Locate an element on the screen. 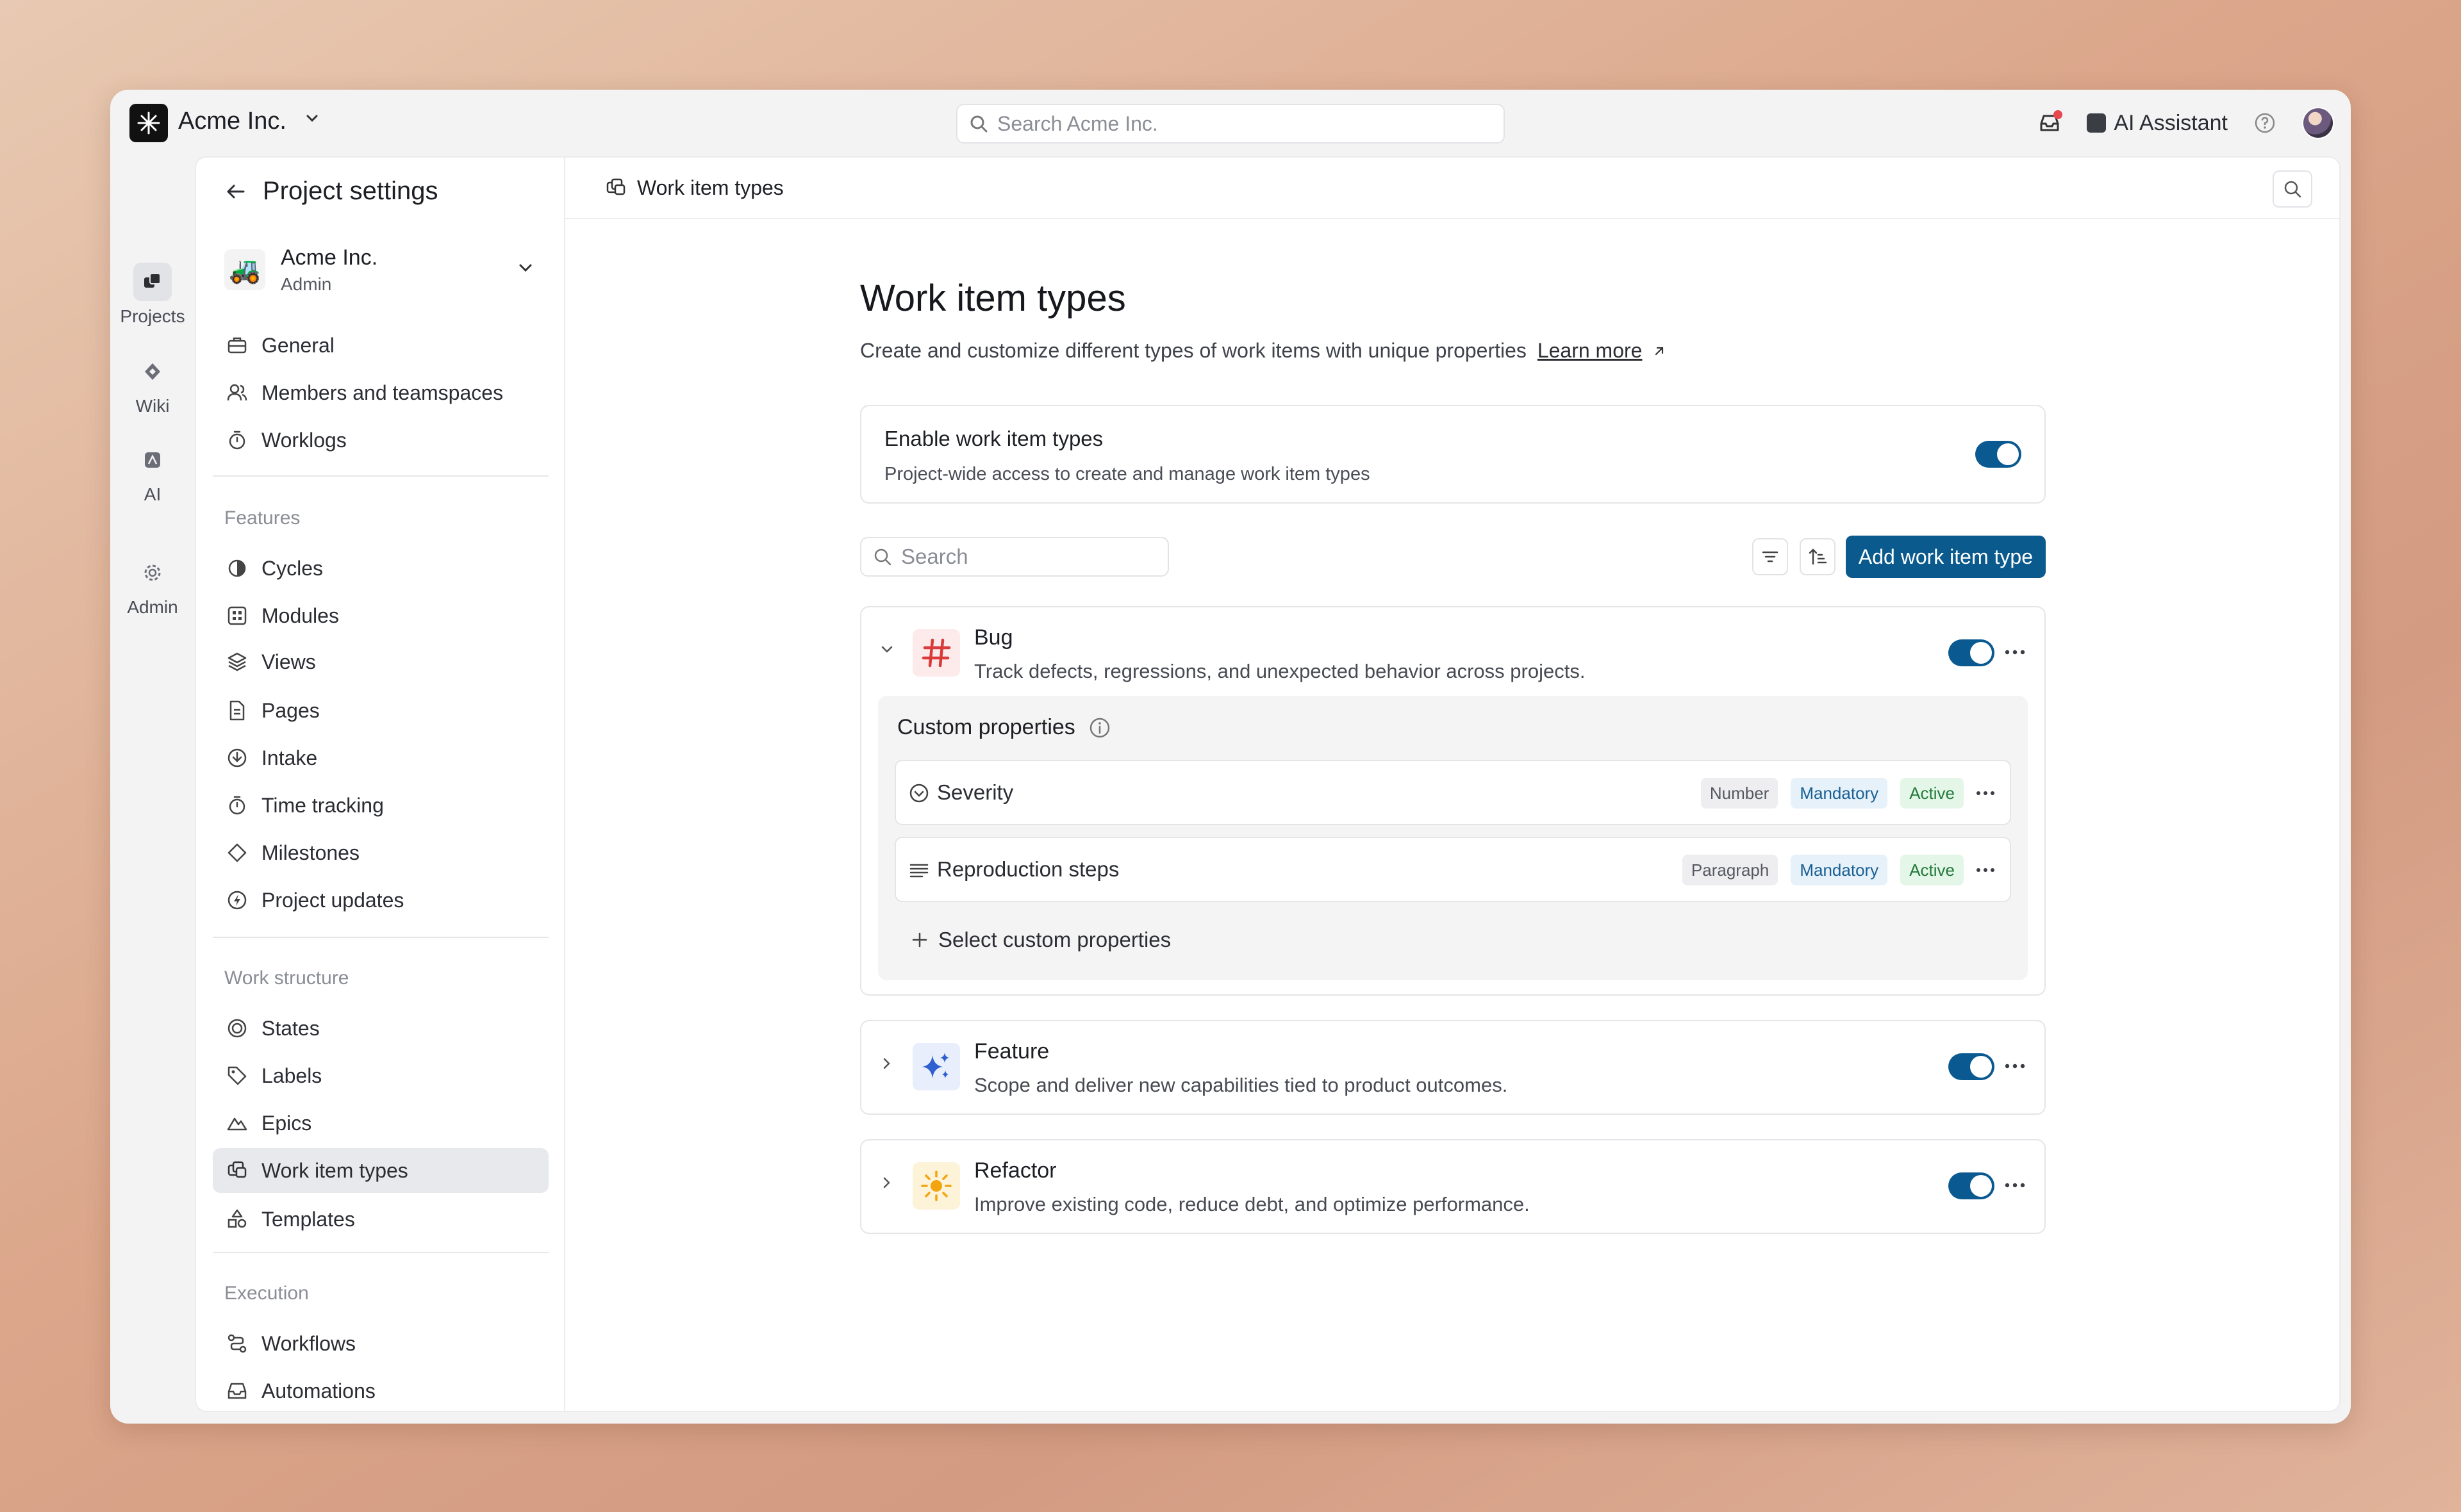  sidebar-item-views: Views is located at coordinates (381, 661).